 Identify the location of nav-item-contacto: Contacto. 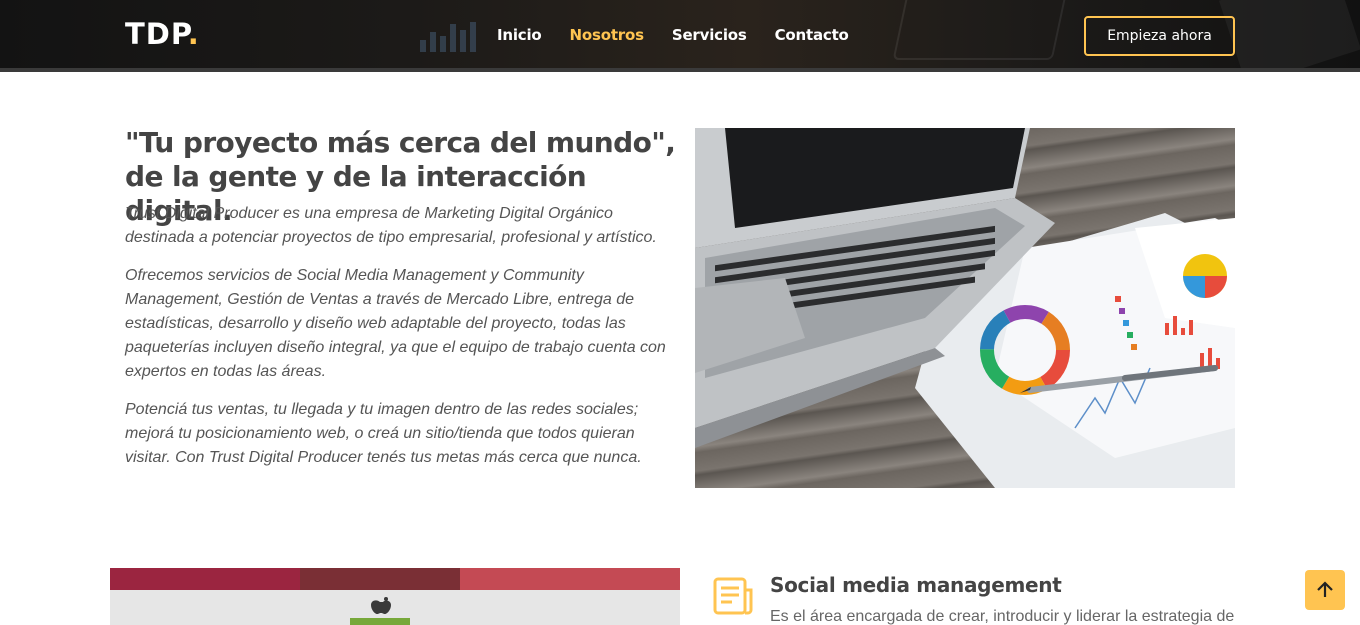
(812, 35).